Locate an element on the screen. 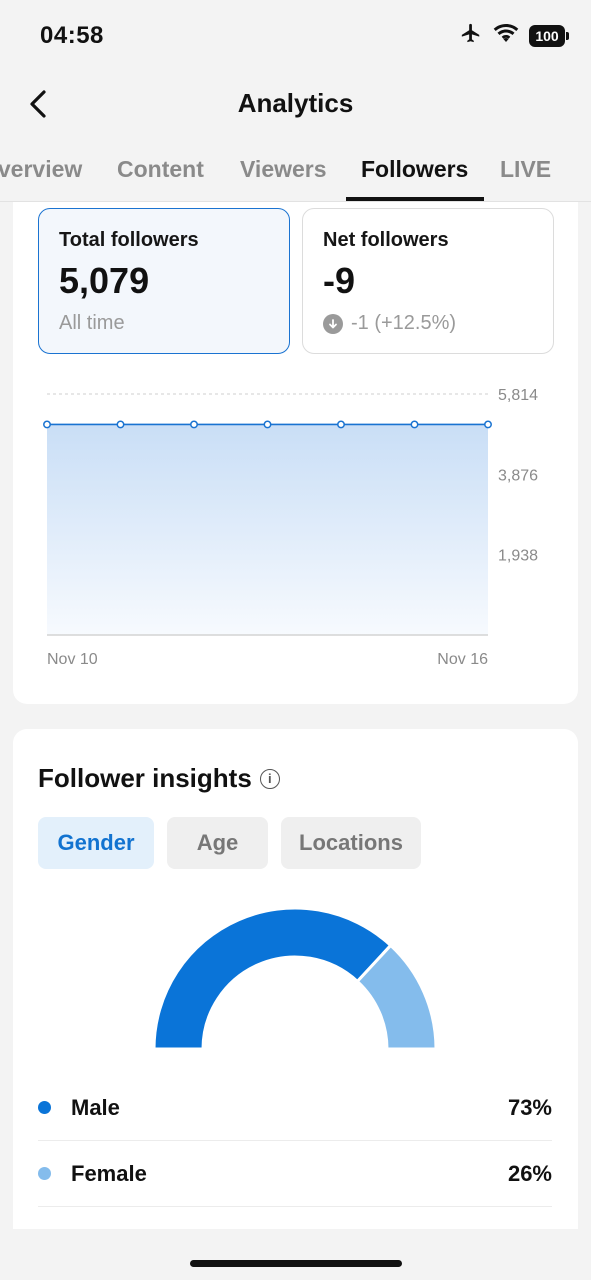 Image resolution: width=591 pixels, height=1280 pixels. total-followers-value: 5,079 is located at coordinates (104, 280).